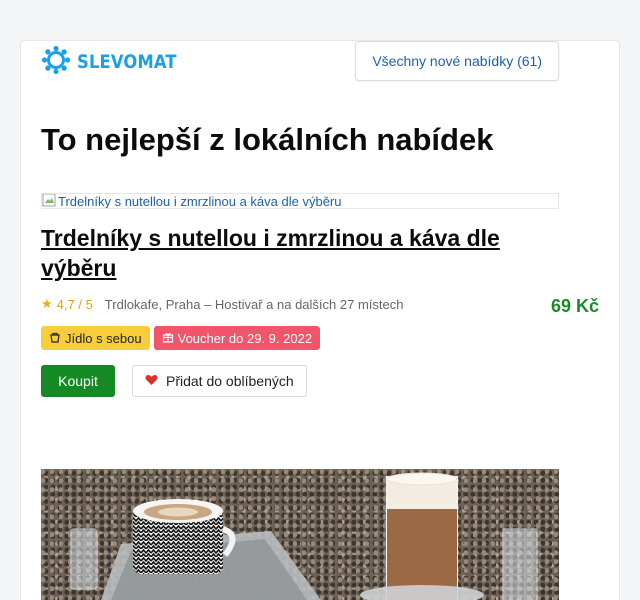  Describe the element at coordinates (127, 62) in the screenshot. I see `brand-name: SLEVOMAT` at that location.